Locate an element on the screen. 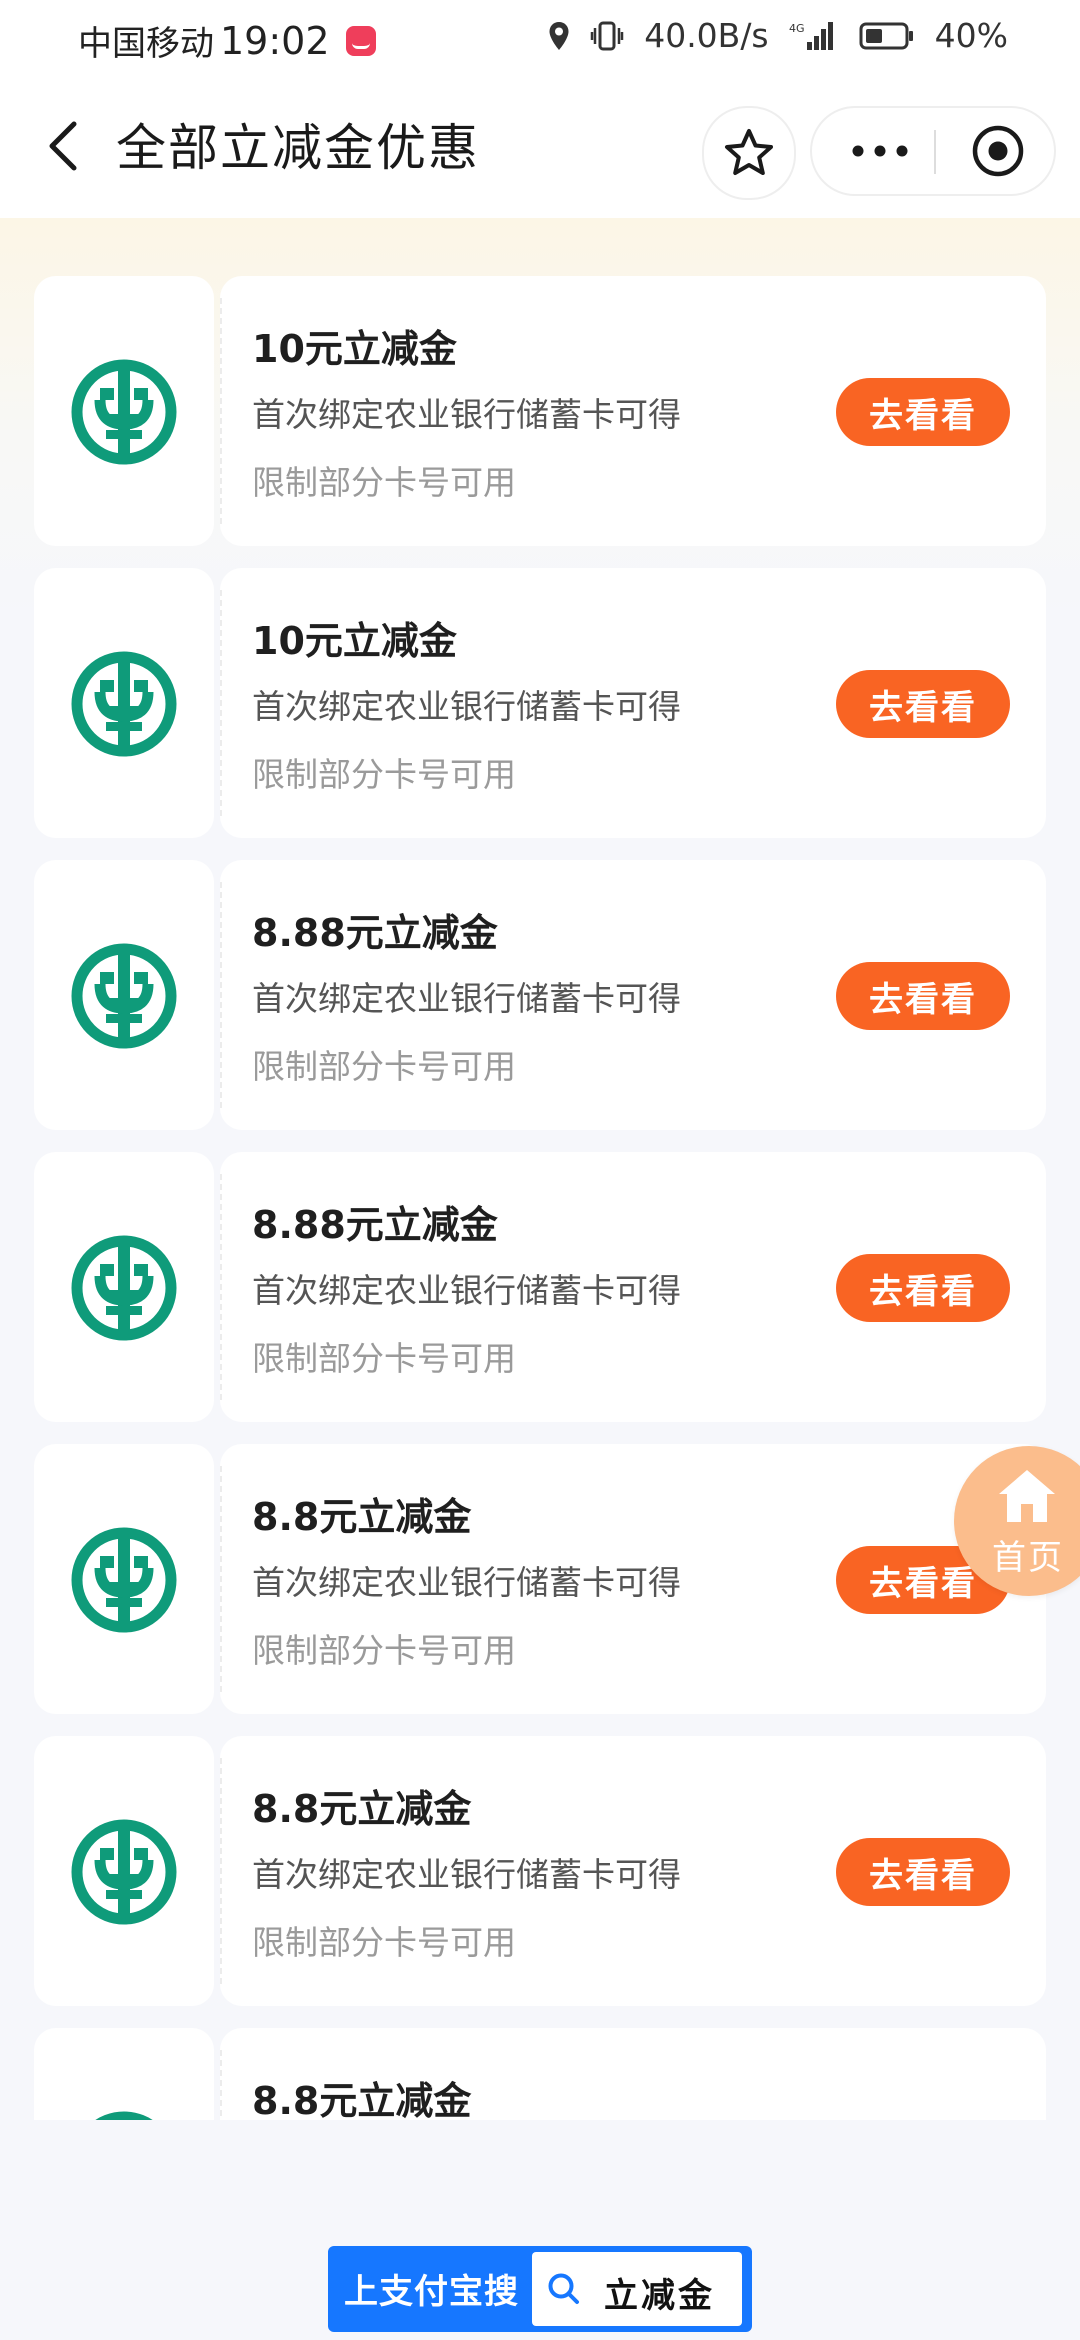  banner-search-box: 立减金 is located at coordinates (637, 2289).